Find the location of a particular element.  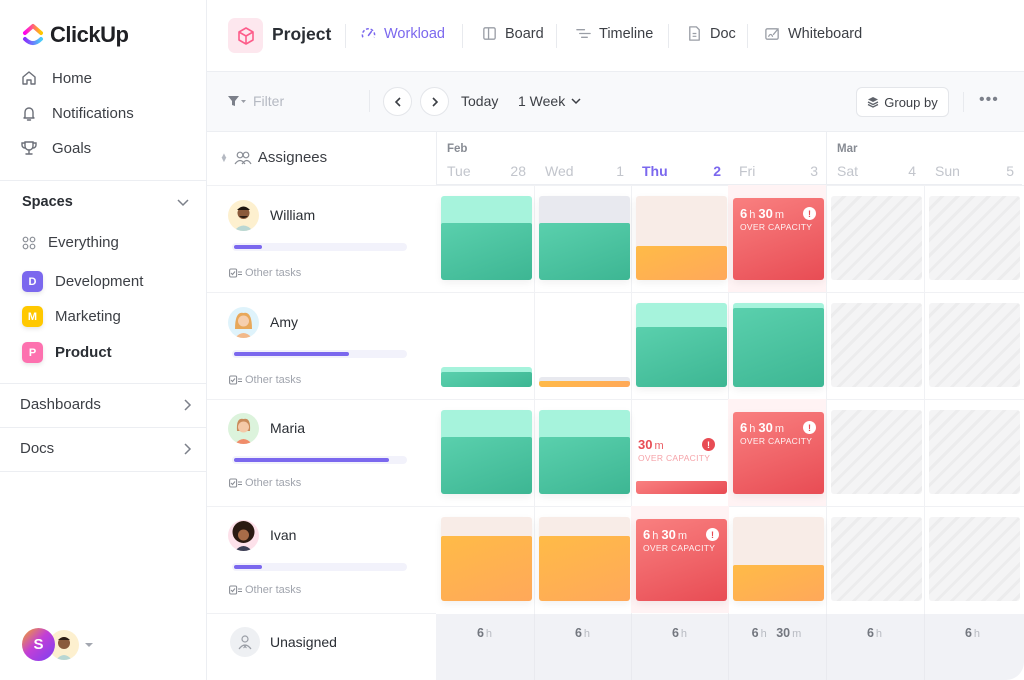

more-options-icon: ••• is located at coordinates (989, 100).